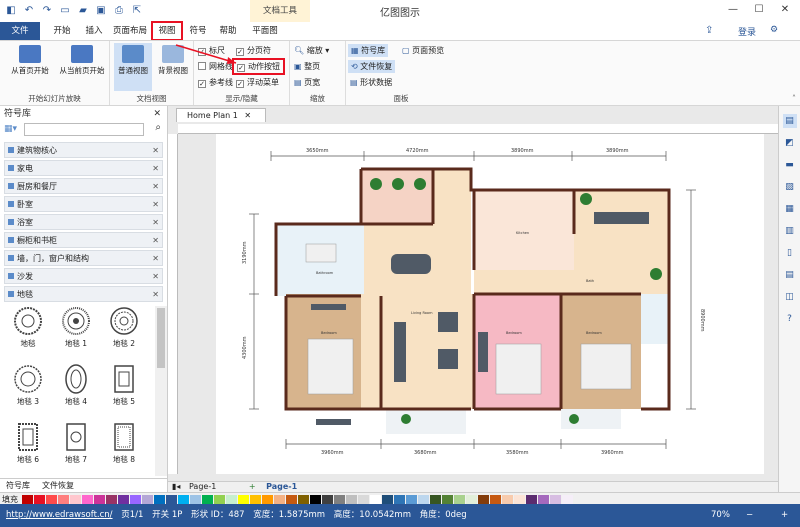 Image resolution: width=800 pixels, height=527 pixels. Describe the element at coordinates (368, 50) in the screenshot. I see `library-panel-button: ▦ 符号库` at that location.